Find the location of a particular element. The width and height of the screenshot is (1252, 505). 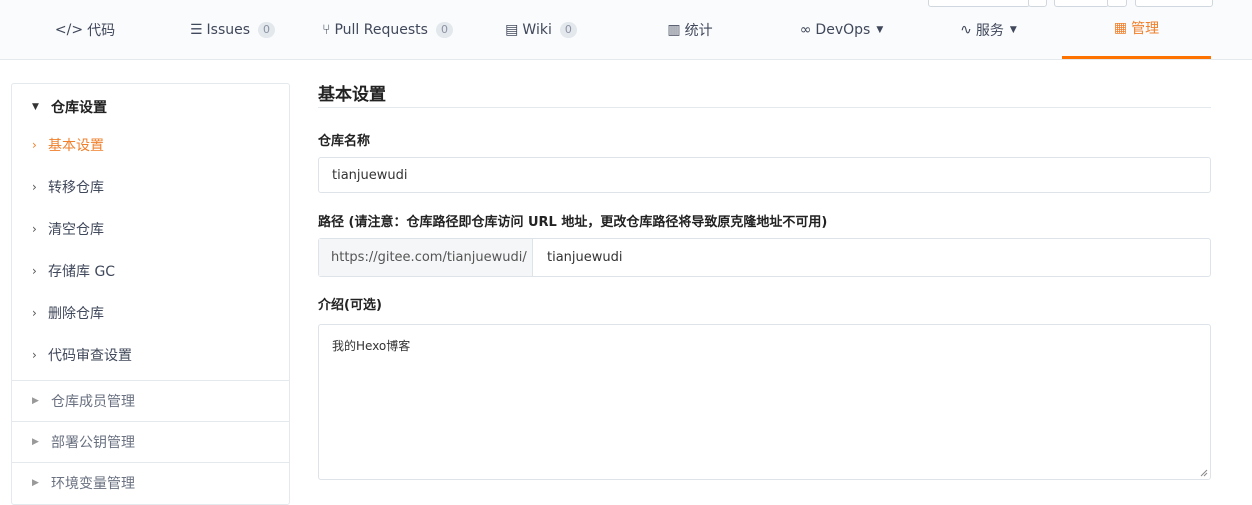

tab-label: Issues is located at coordinates (228, 29).